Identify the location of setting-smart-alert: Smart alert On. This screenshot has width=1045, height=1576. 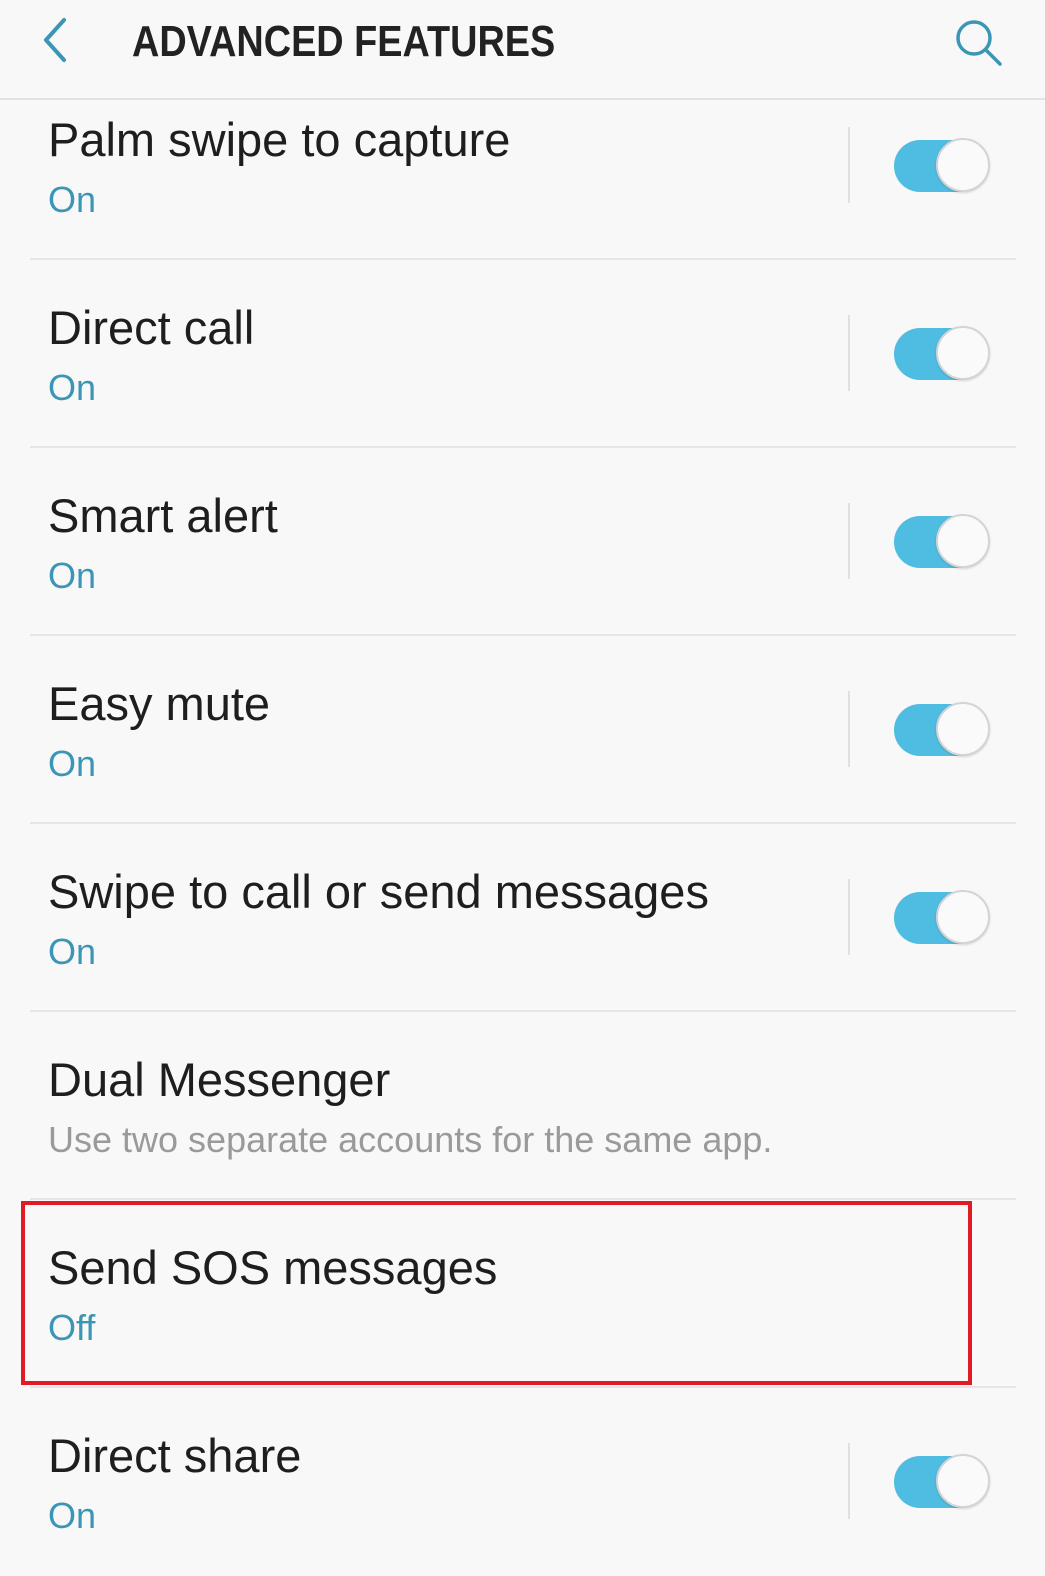
(522, 542).